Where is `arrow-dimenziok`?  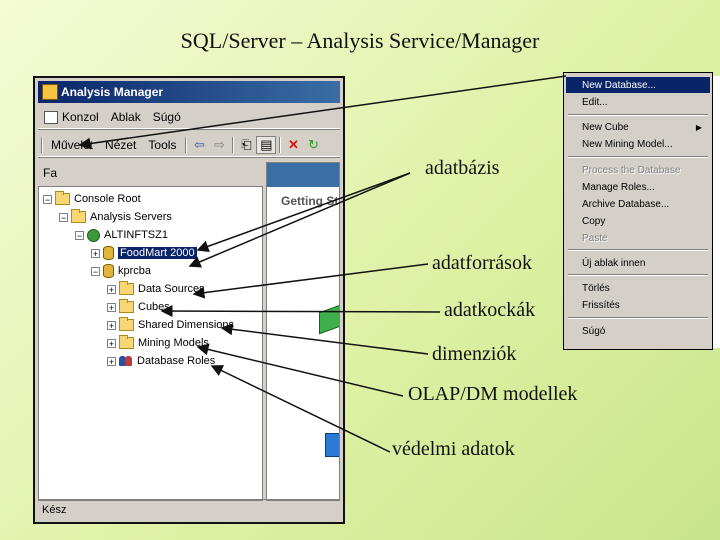 arrow-dimenziok is located at coordinates (324, 339).